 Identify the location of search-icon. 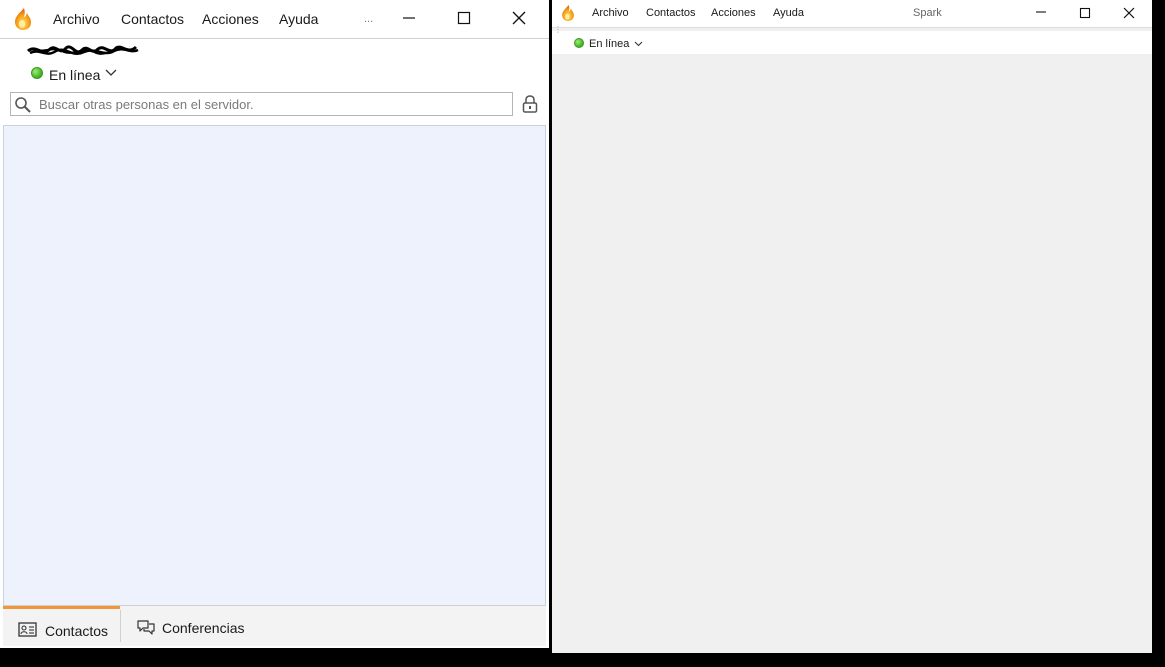
(23, 105).